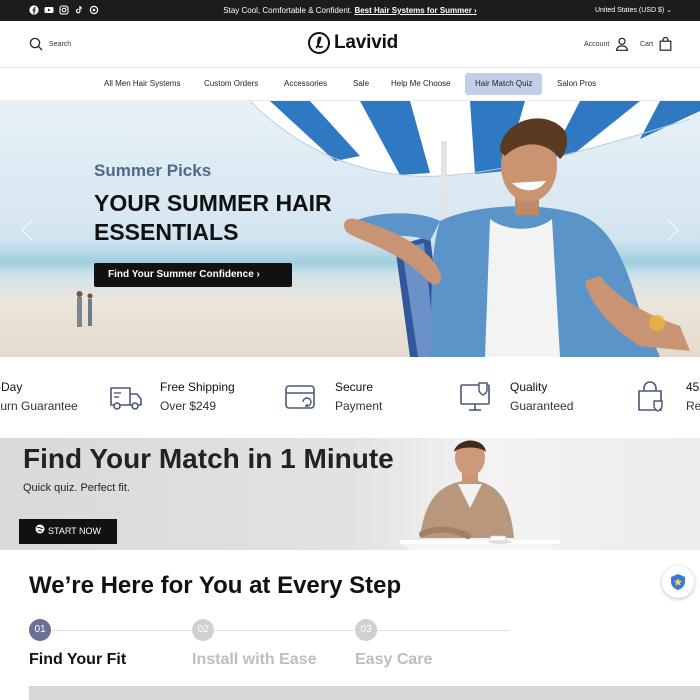 The image size is (700, 700). What do you see at coordinates (650, 396) in the screenshot?
I see `bag-shield-icon` at bounding box center [650, 396].